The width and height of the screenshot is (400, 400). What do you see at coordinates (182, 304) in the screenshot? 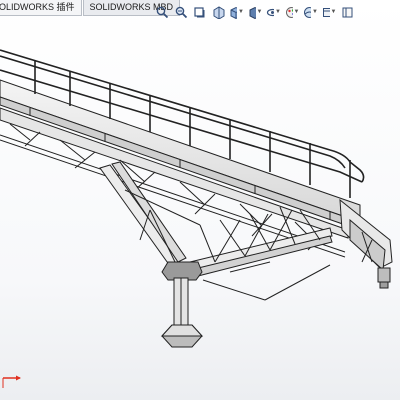
I see `main-column` at bounding box center [182, 304].